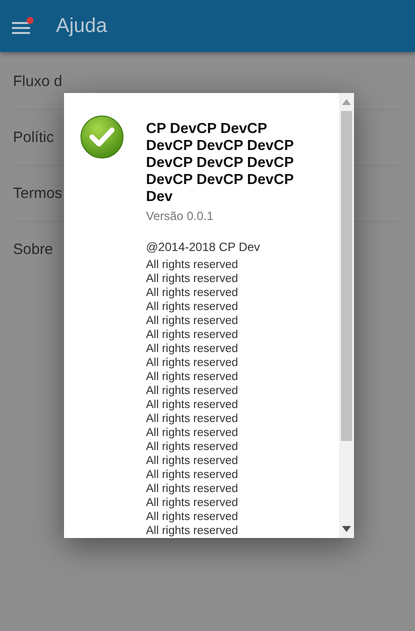  What do you see at coordinates (23, 26) in the screenshot?
I see `menu-icon` at bounding box center [23, 26].